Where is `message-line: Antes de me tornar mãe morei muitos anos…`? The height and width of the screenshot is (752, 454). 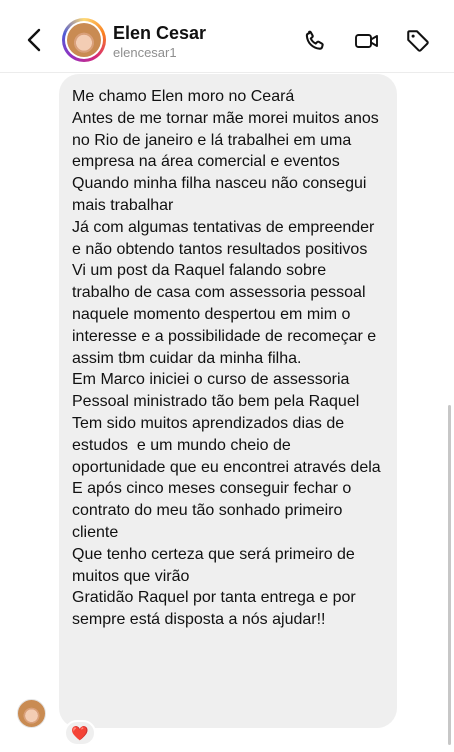 message-line: Antes de me tornar mãe morei muitos anos… is located at coordinates (228, 140).